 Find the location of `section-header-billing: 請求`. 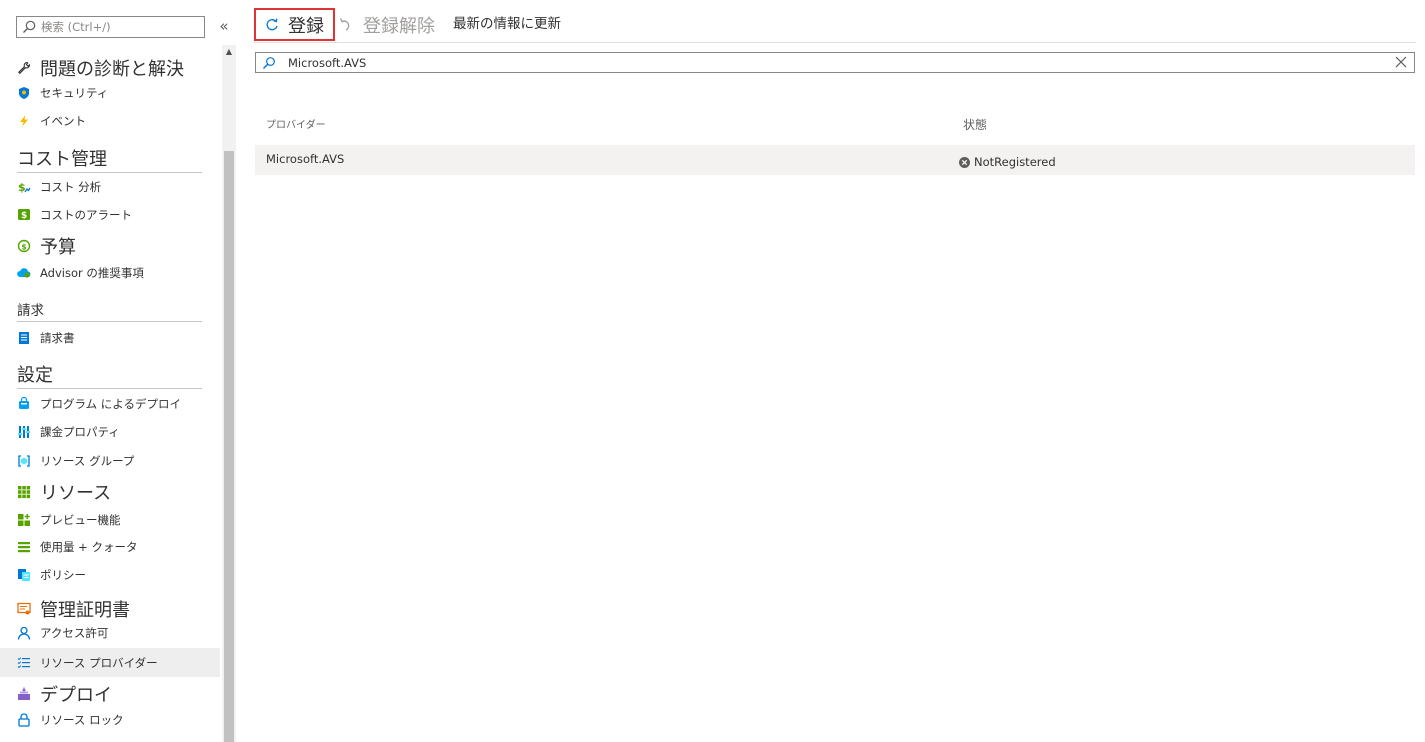

section-header-billing: 請求 is located at coordinates (109, 312).